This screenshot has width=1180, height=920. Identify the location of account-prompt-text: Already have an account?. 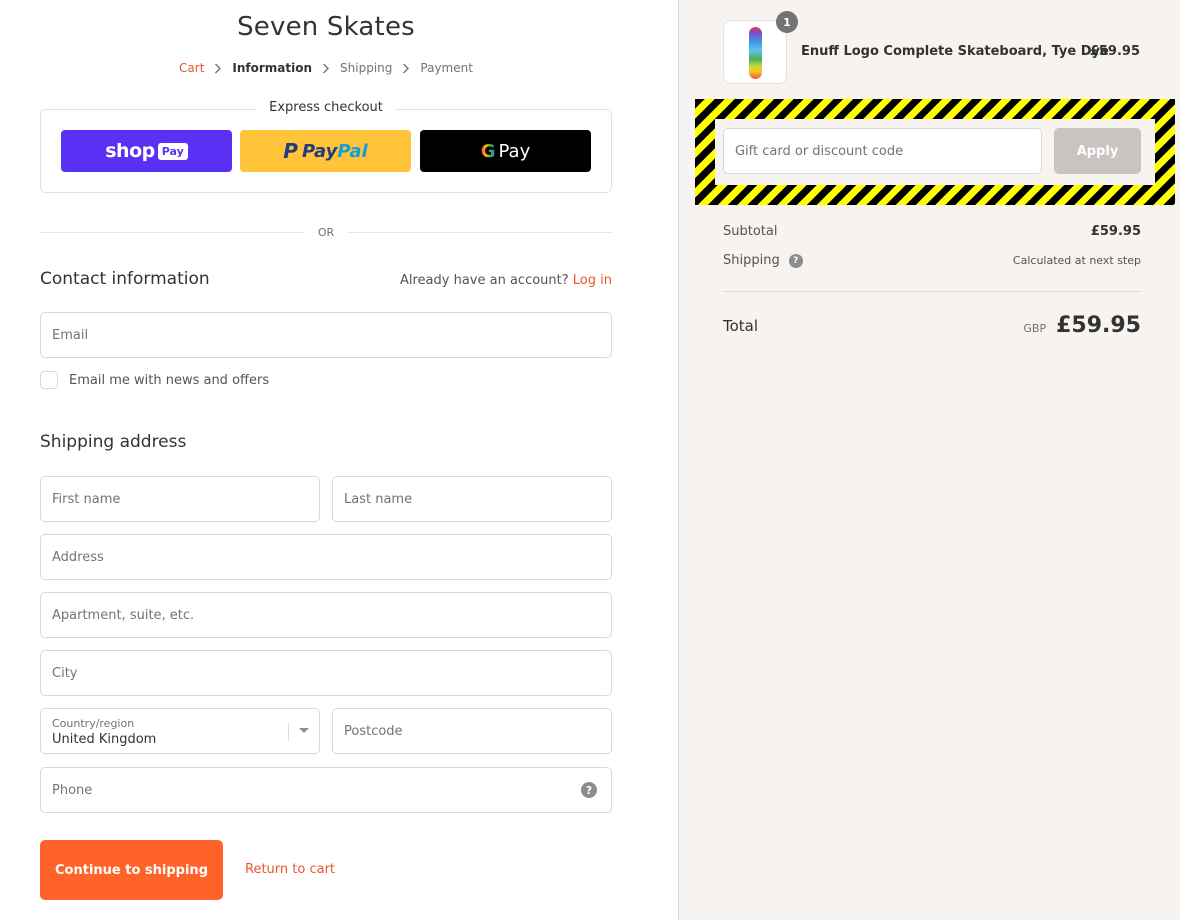
(484, 280).